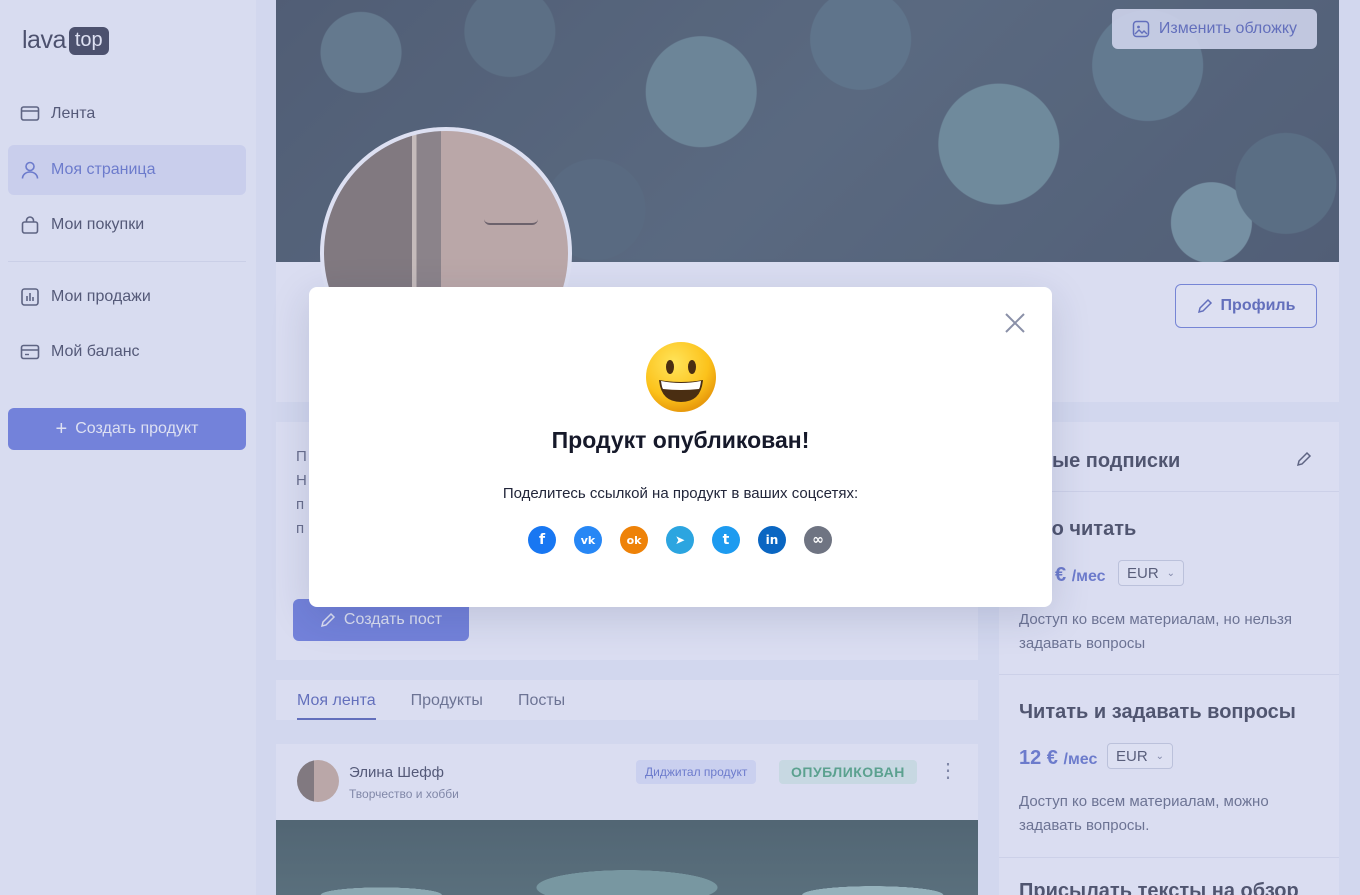 Image resolution: width=1360 pixels, height=895 pixels. I want to click on modal-title: Продукт опубликован!, so click(680, 440).